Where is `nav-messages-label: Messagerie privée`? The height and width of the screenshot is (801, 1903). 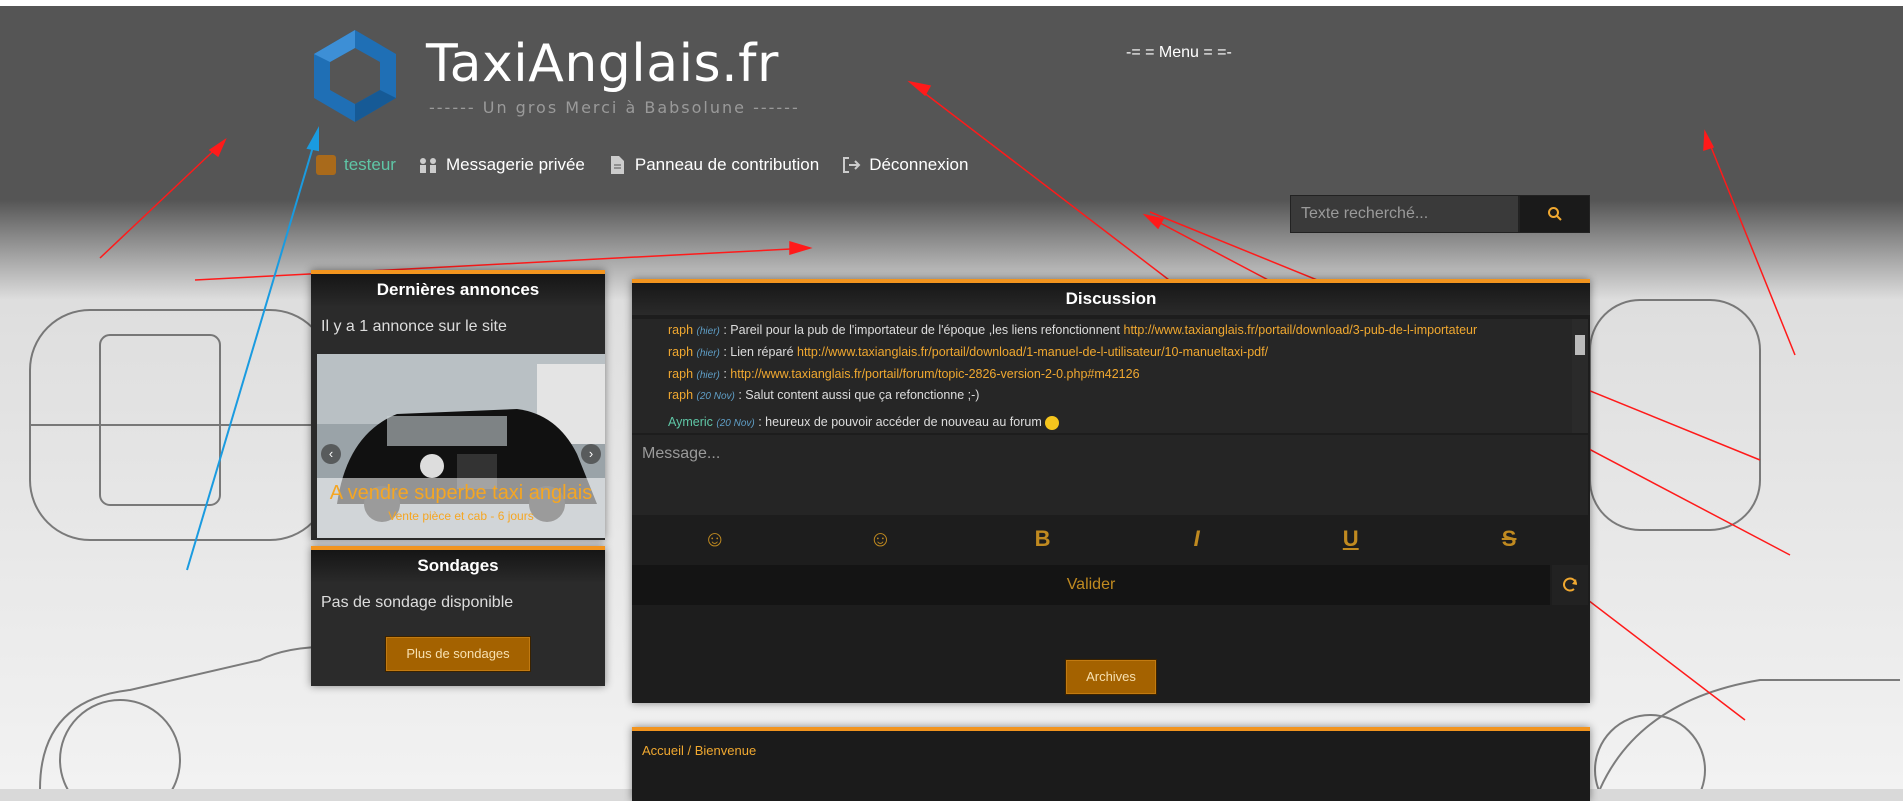
nav-messages-label: Messagerie privée is located at coordinates (515, 164).